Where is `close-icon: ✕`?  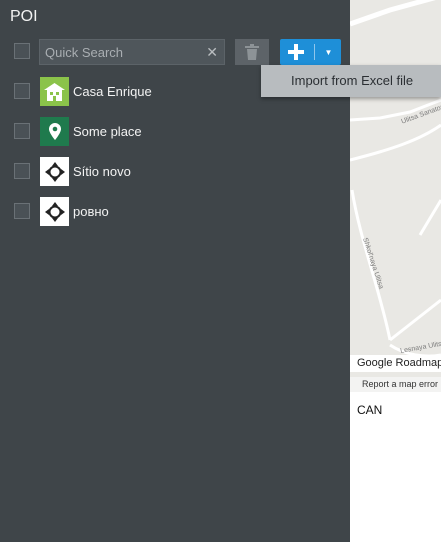 close-icon: ✕ is located at coordinates (212, 52).